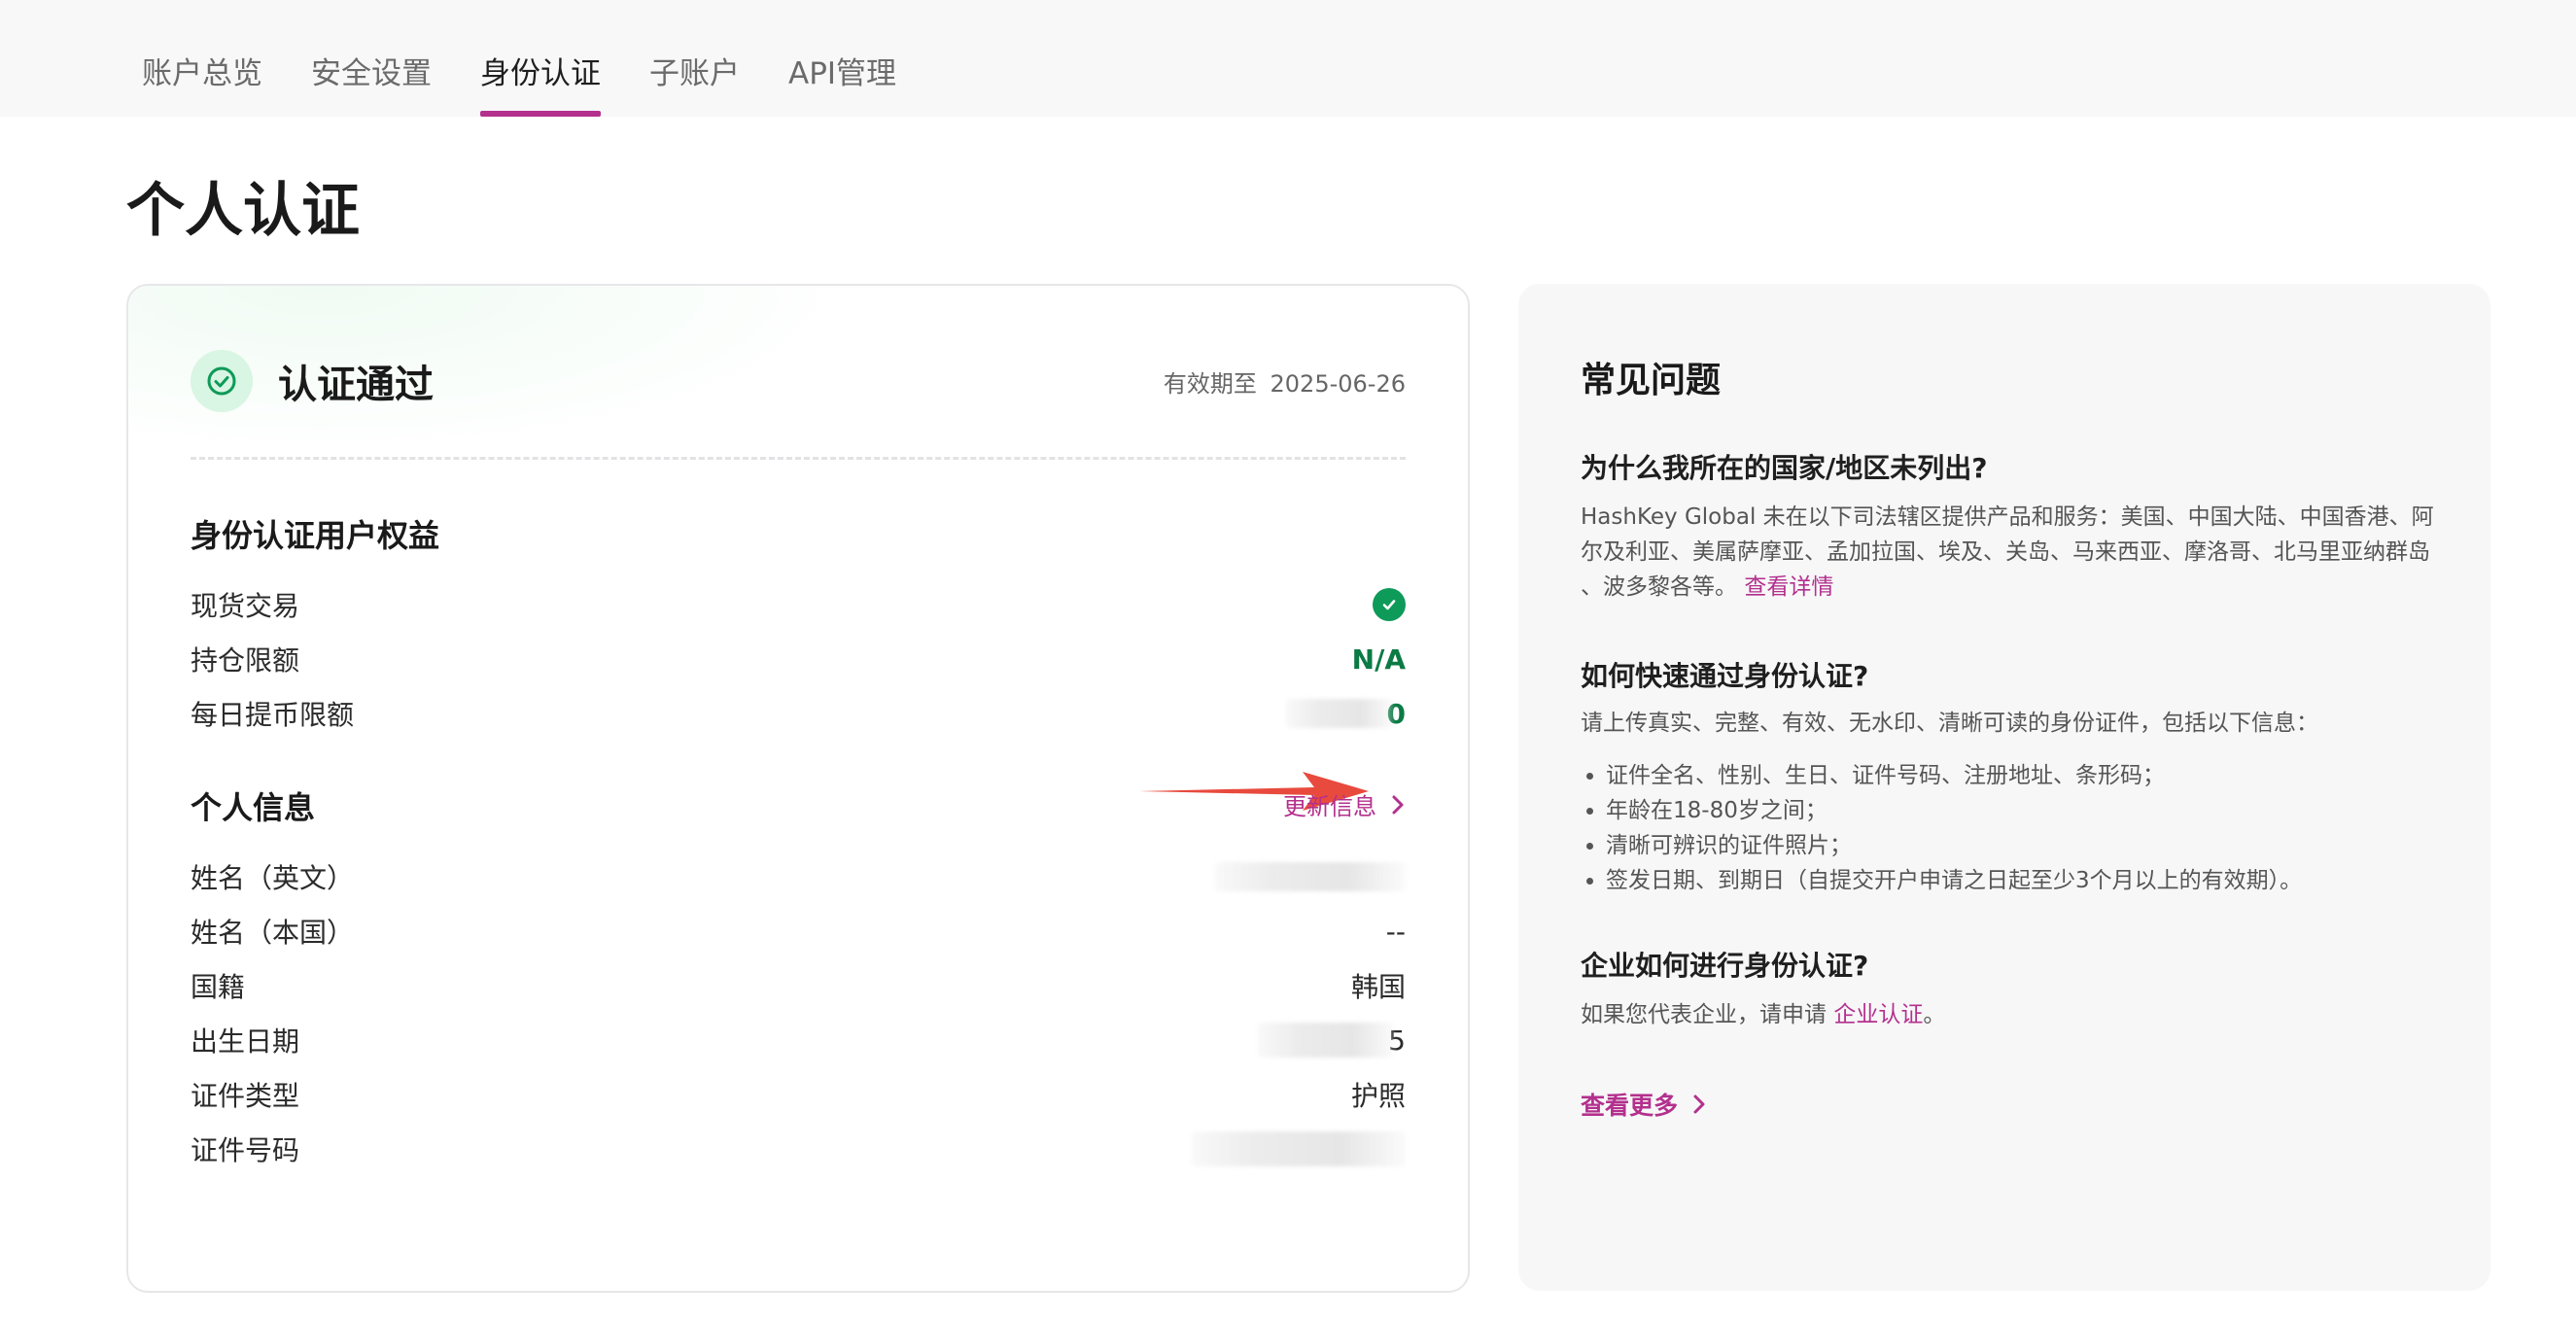 The image size is (2576, 1320). What do you see at coordinates (243, 211) in the screenshot?
I see `page-title: 个人认证` at bounding box center [243, 211].